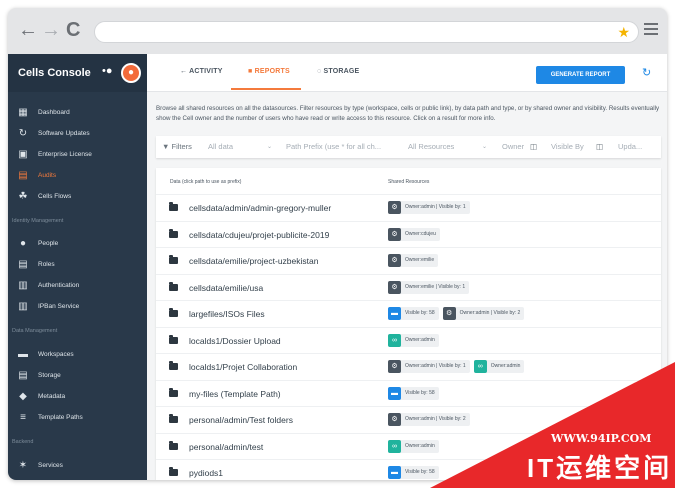 This screenshot has height=488, width=675. What do you see at coordinates (77, 135) in the screenshot?
I see `sidebar-item-software-updates: ↻ Software Updates` at bounding box center [77, 135].